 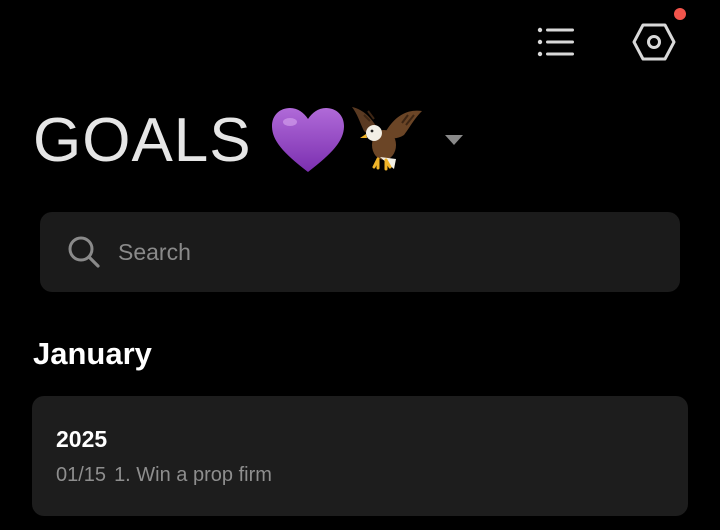 What do you see at coordinates (92, 353) in the screenshot?
I see `section-heading: January` at bounding box center [92, 353].